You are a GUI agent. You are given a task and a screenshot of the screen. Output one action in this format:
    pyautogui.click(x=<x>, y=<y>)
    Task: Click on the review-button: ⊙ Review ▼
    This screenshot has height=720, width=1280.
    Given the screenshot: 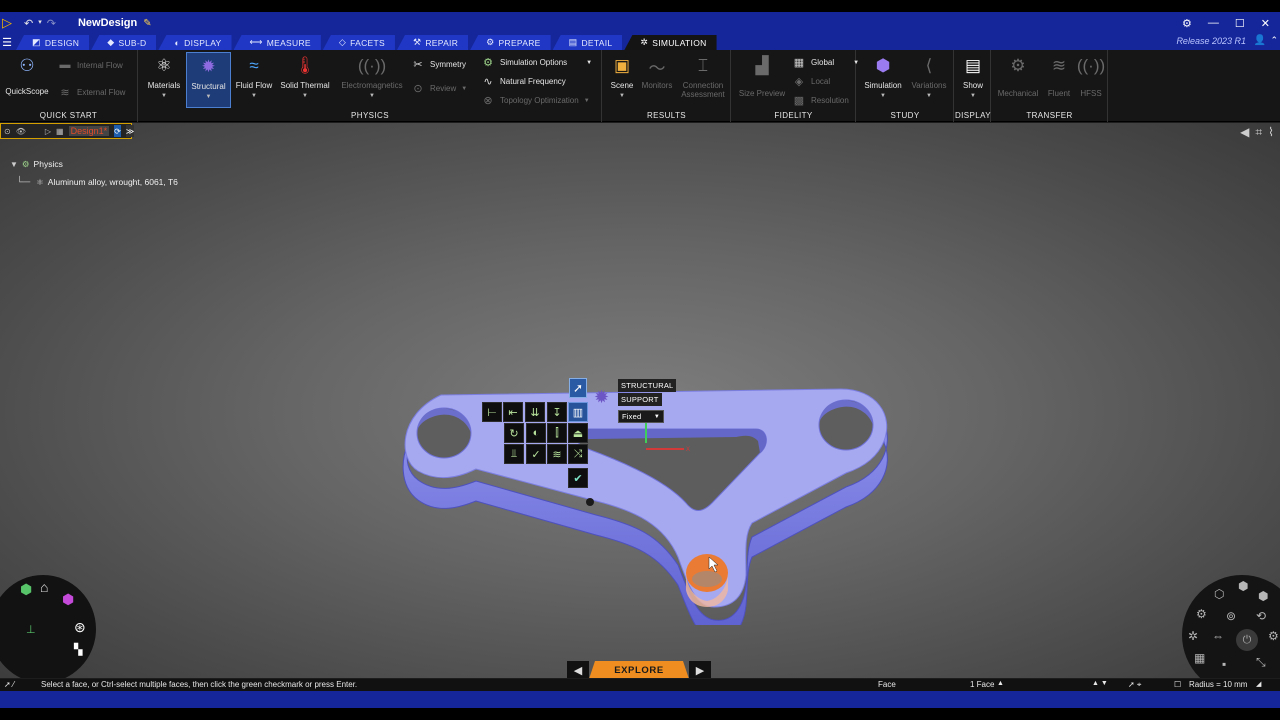 What is the action you would take?
    pyautogui.click(x=439, y=88)
    